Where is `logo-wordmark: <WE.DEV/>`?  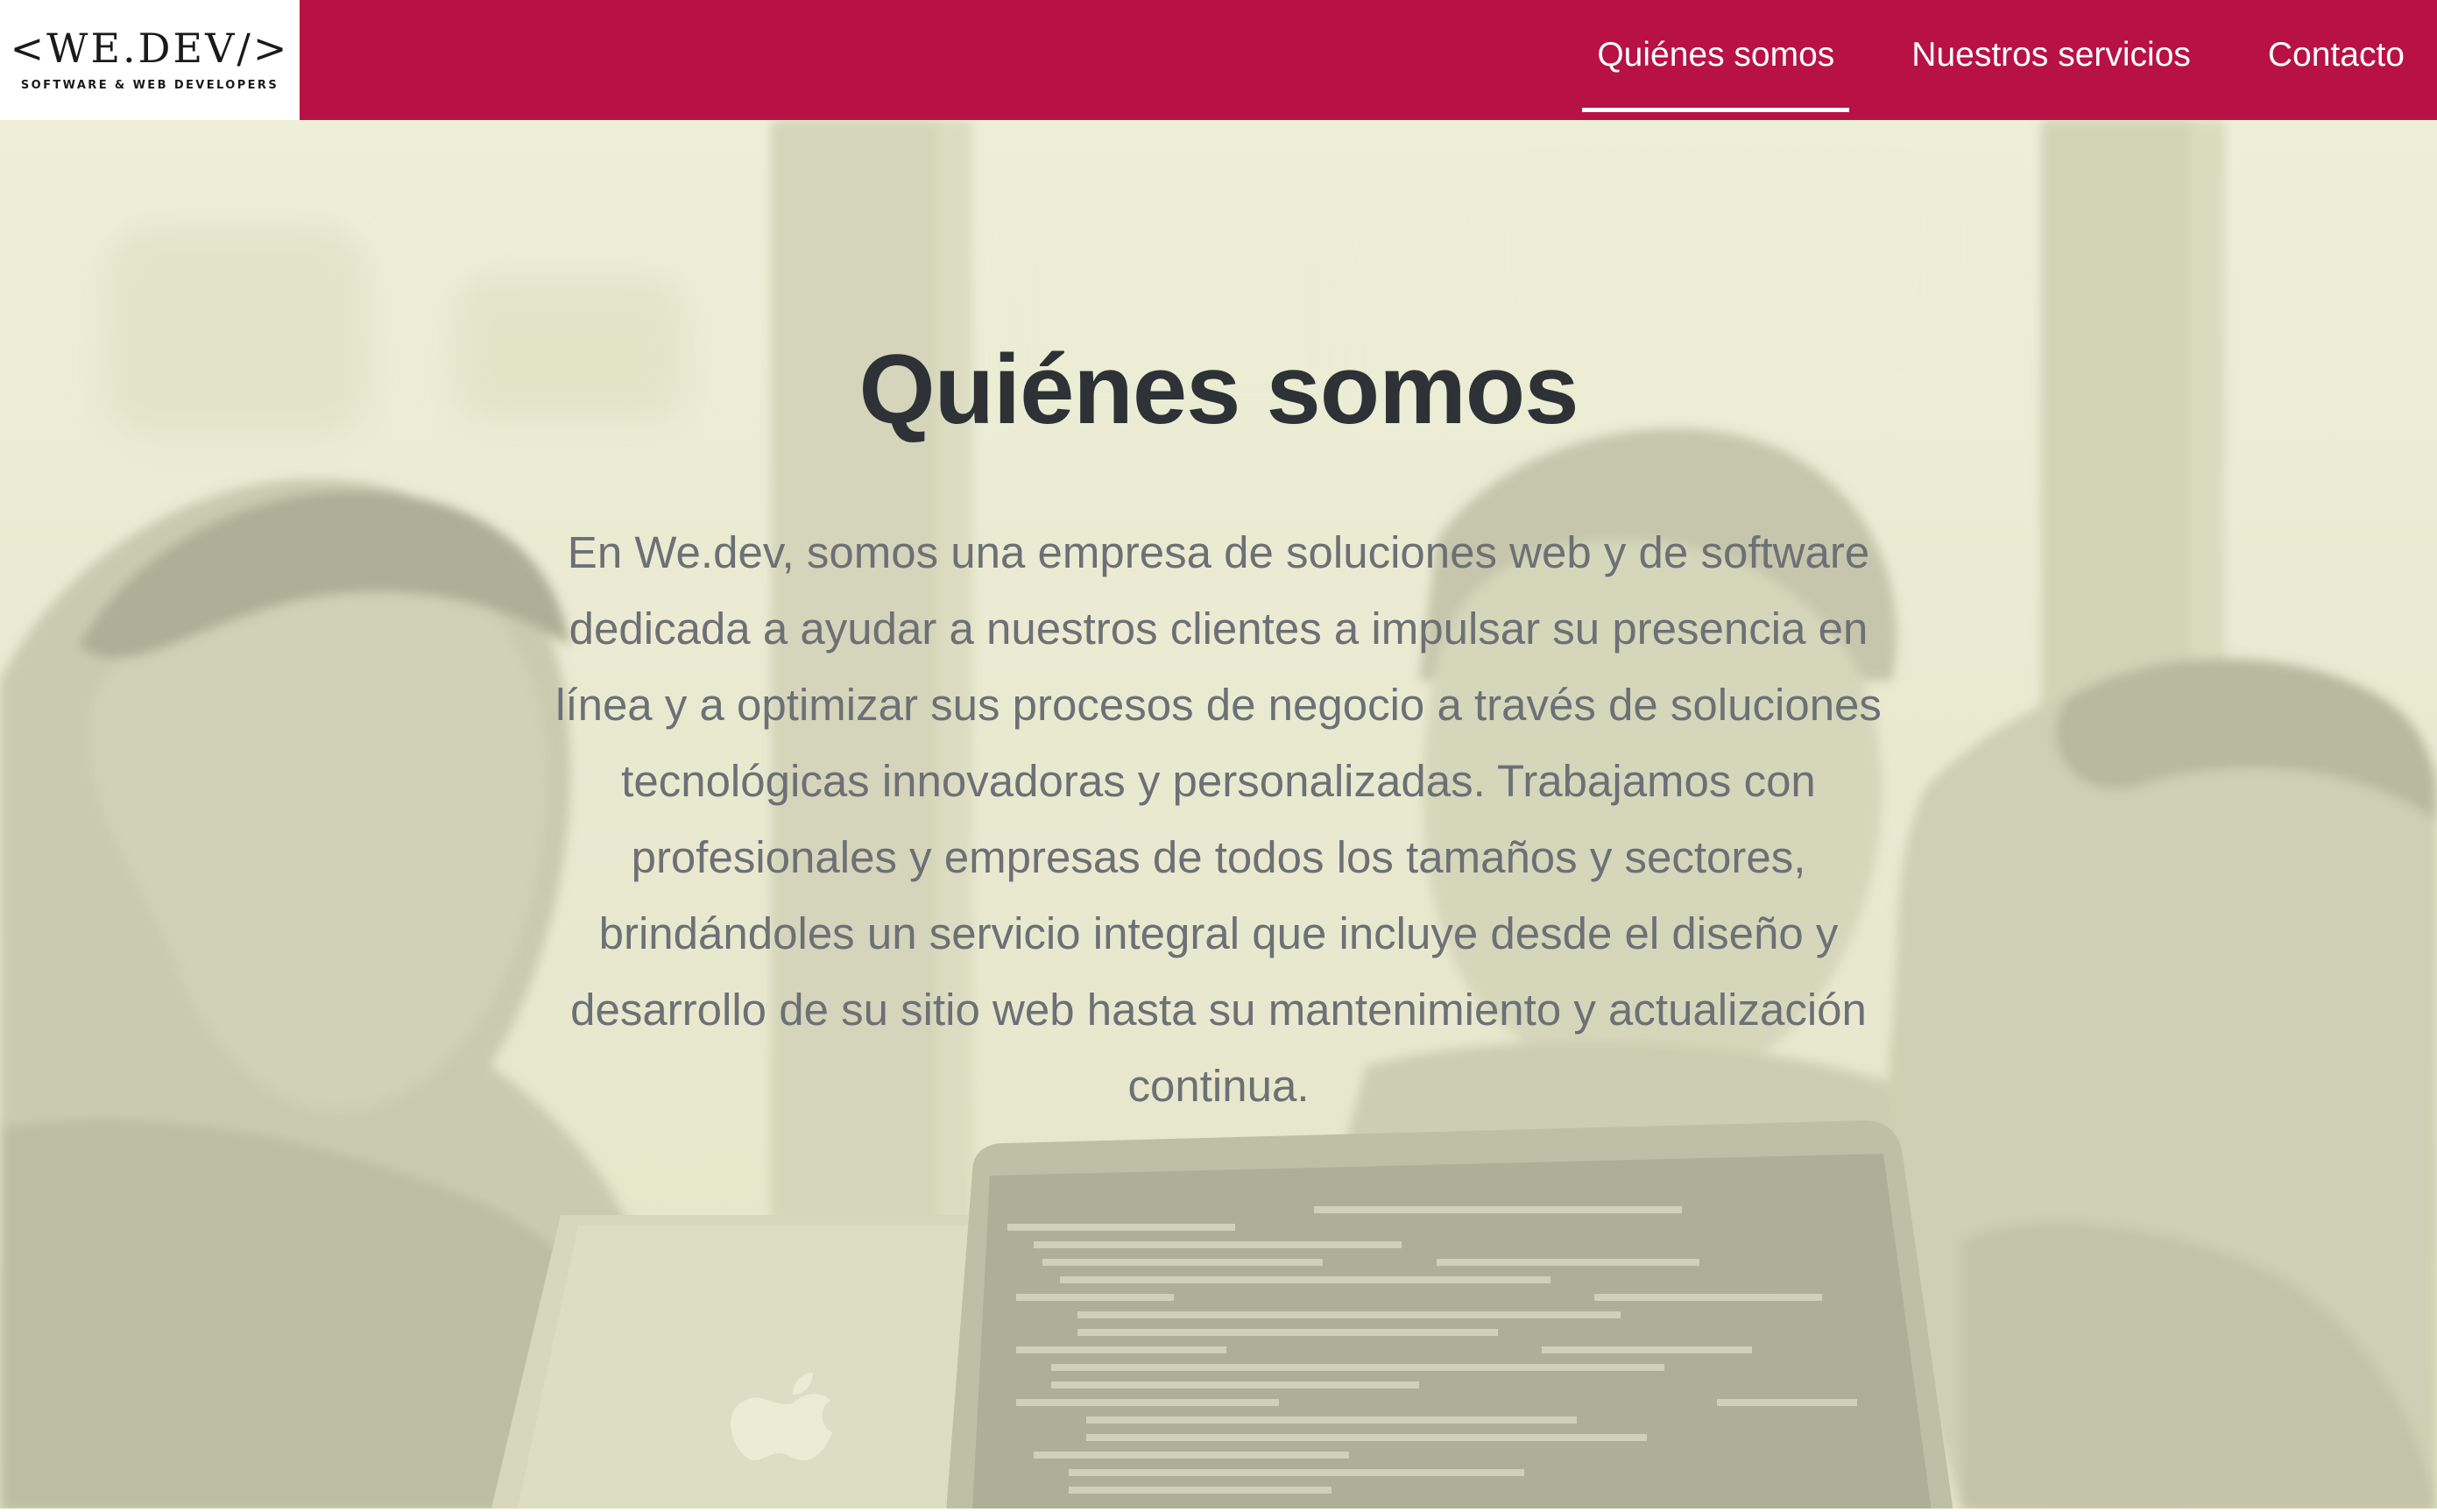 logo-wordmark: <WE.DEV/> is located at coordinates (150, 49).